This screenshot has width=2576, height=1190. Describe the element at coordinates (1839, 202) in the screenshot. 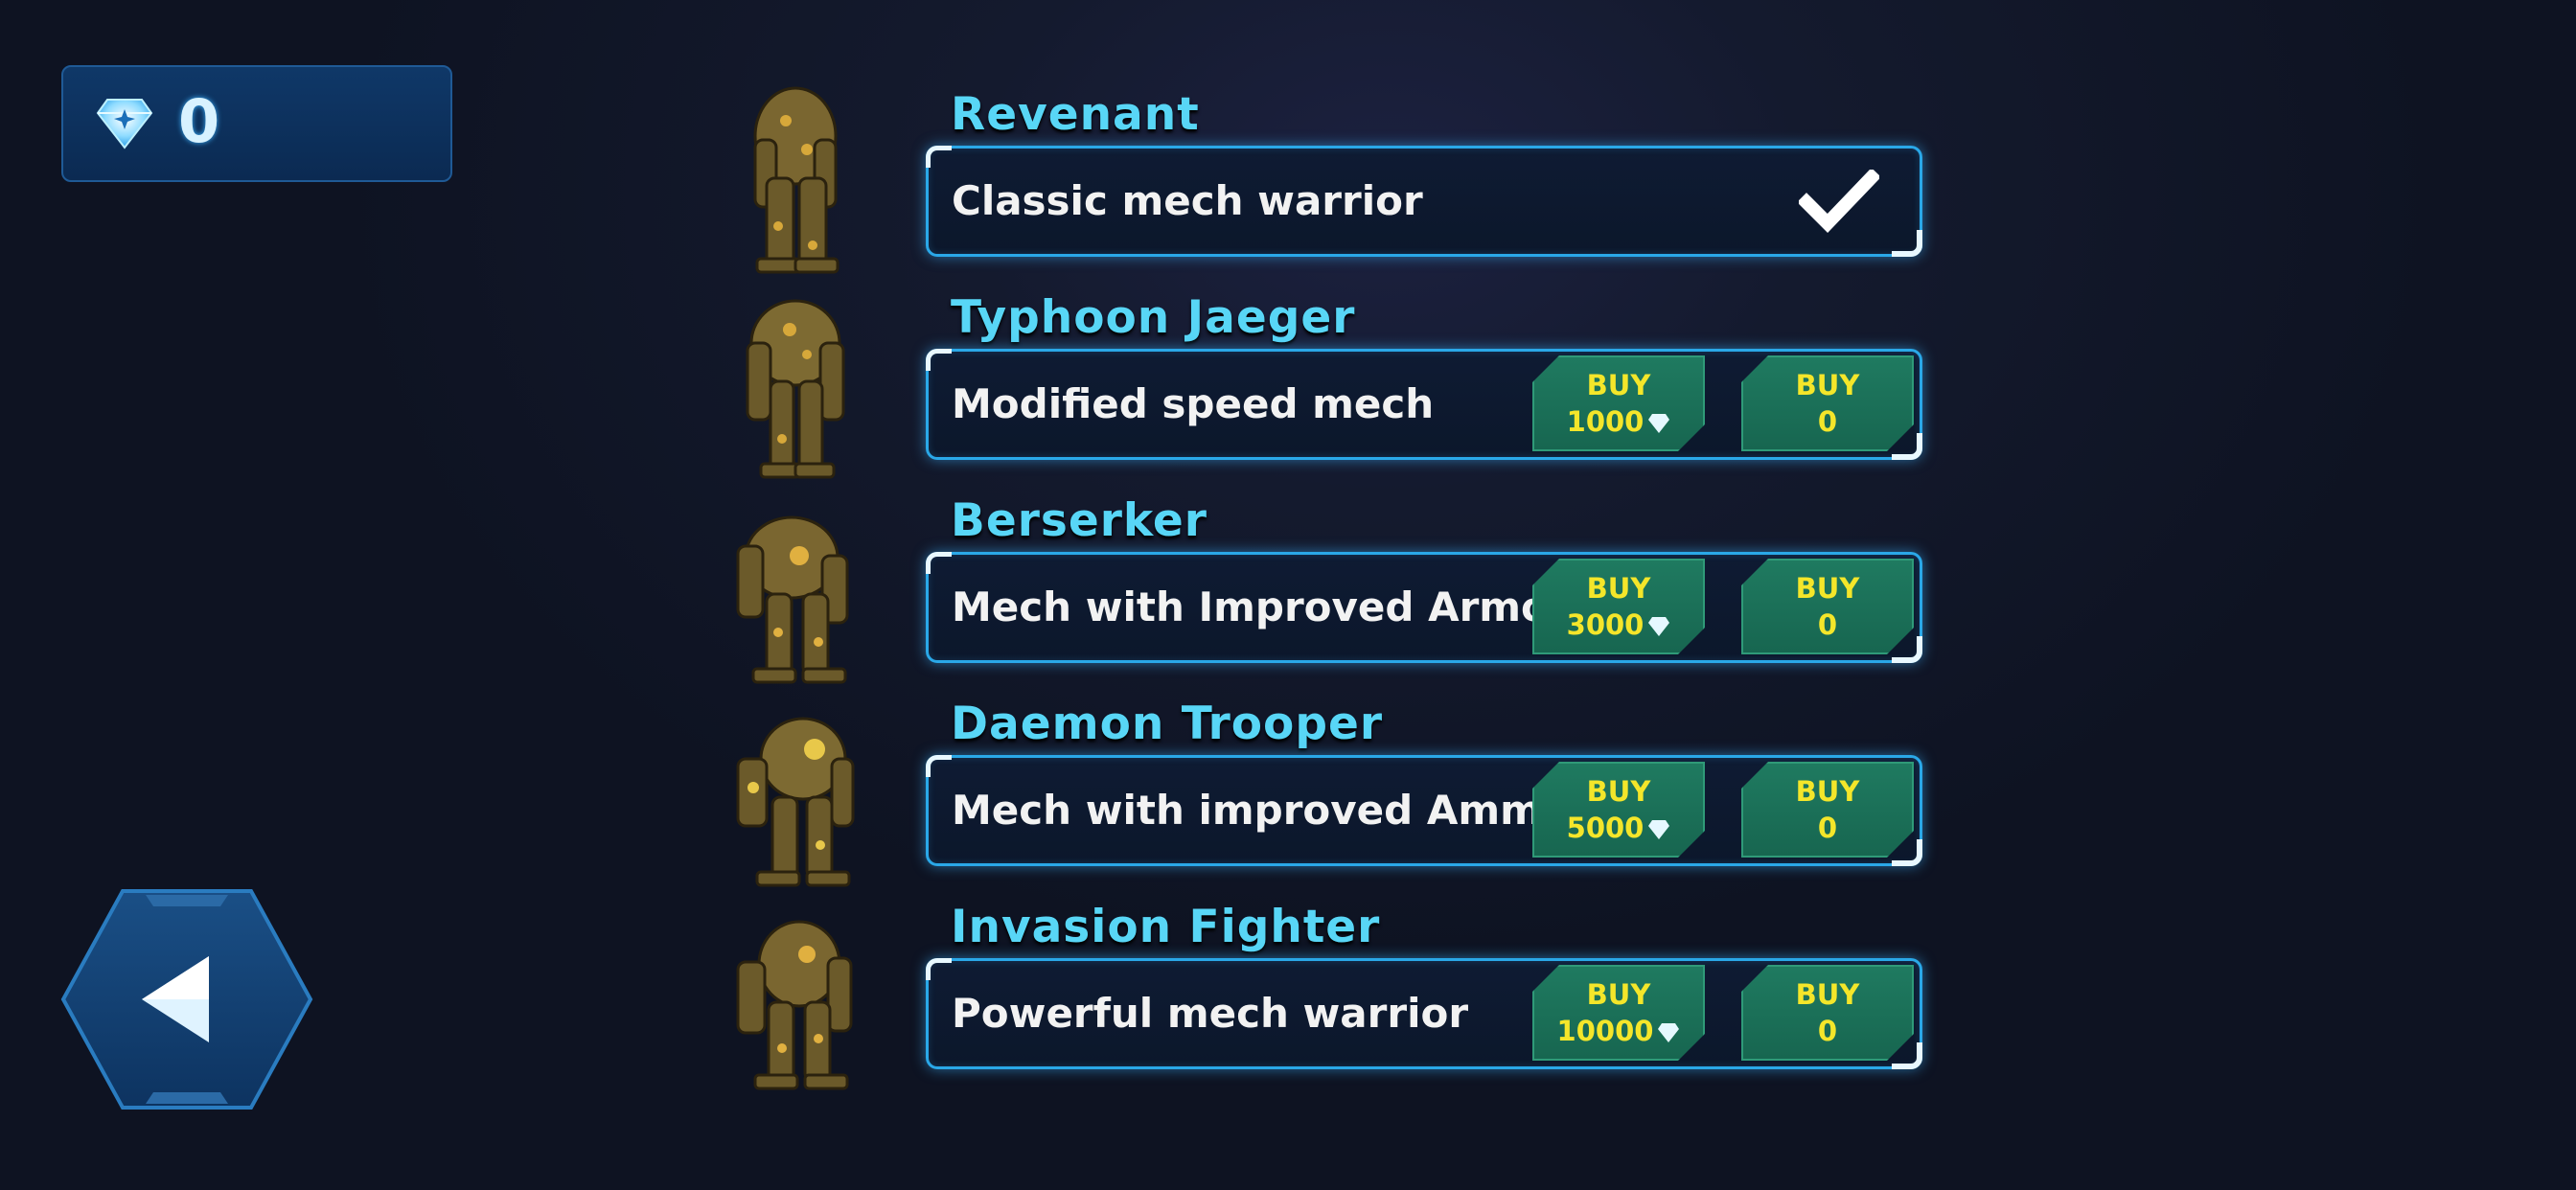

I see `checkmark-icon` at that location.